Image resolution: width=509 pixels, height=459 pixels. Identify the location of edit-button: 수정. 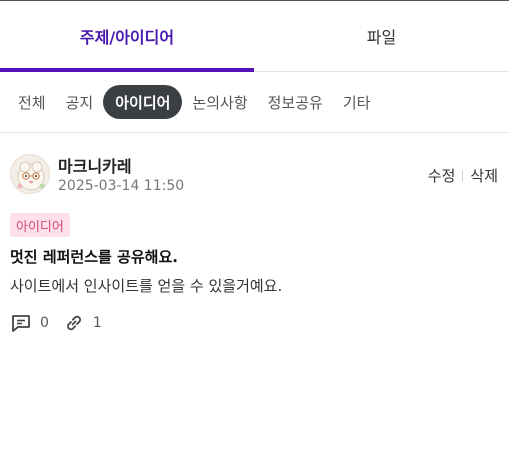
(442, 175).